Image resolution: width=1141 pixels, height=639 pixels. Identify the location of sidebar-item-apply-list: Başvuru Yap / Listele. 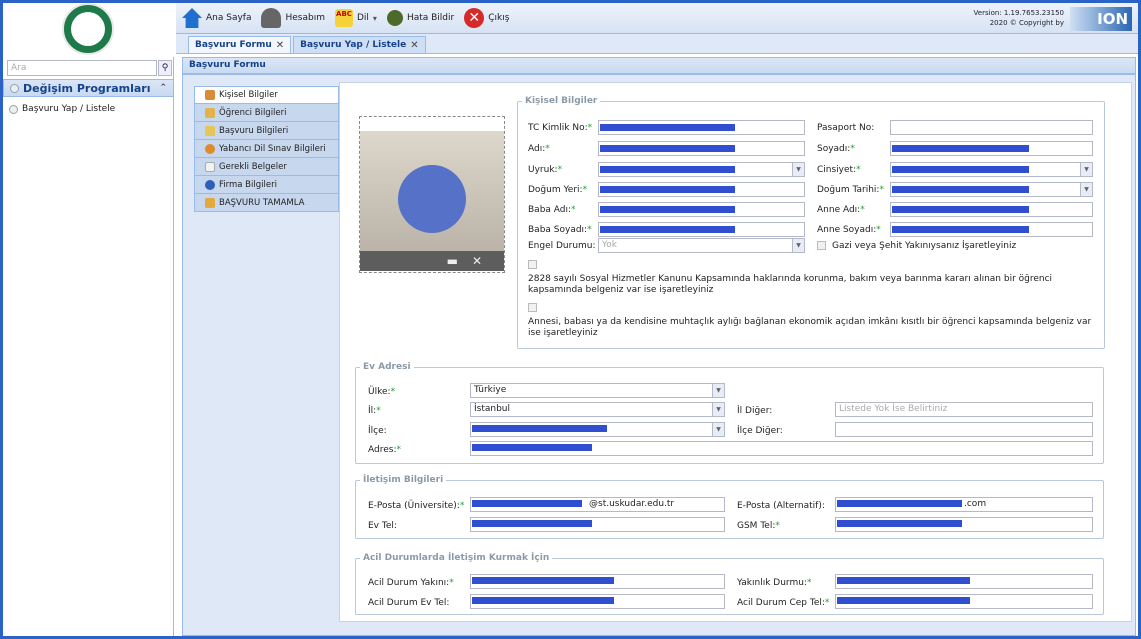
(62, 109).